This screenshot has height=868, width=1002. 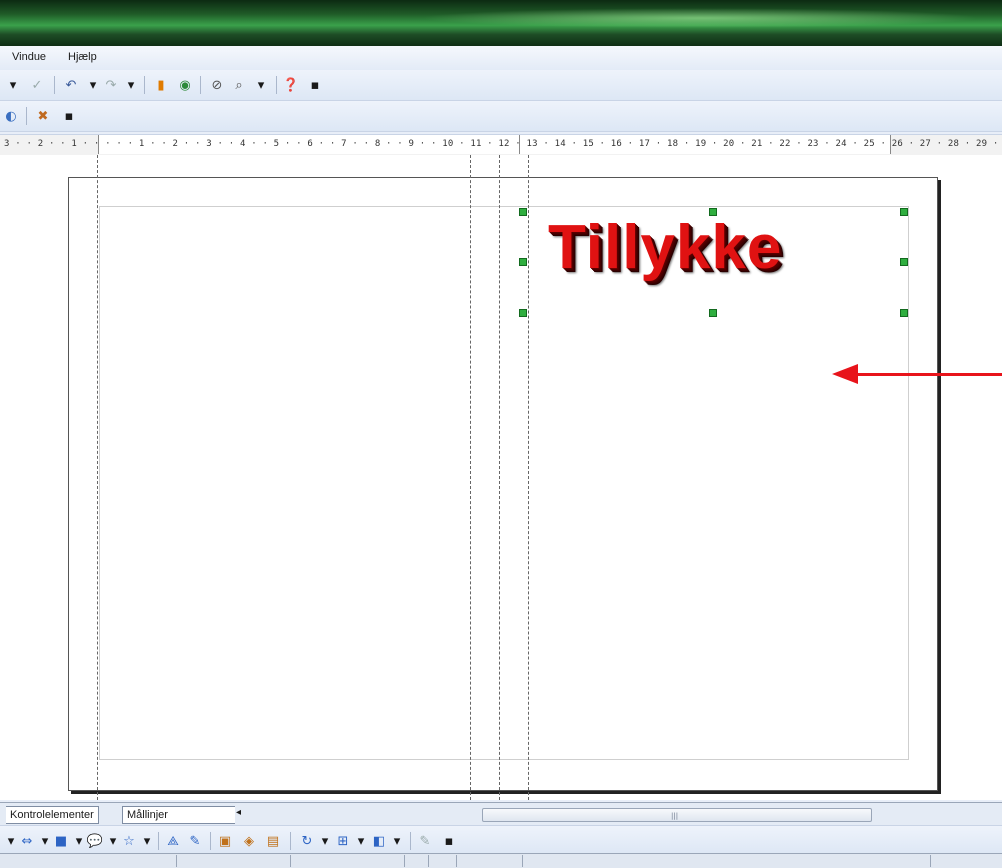 I want to click on menu-item-window: Vindue, so click(x=29, y=57).